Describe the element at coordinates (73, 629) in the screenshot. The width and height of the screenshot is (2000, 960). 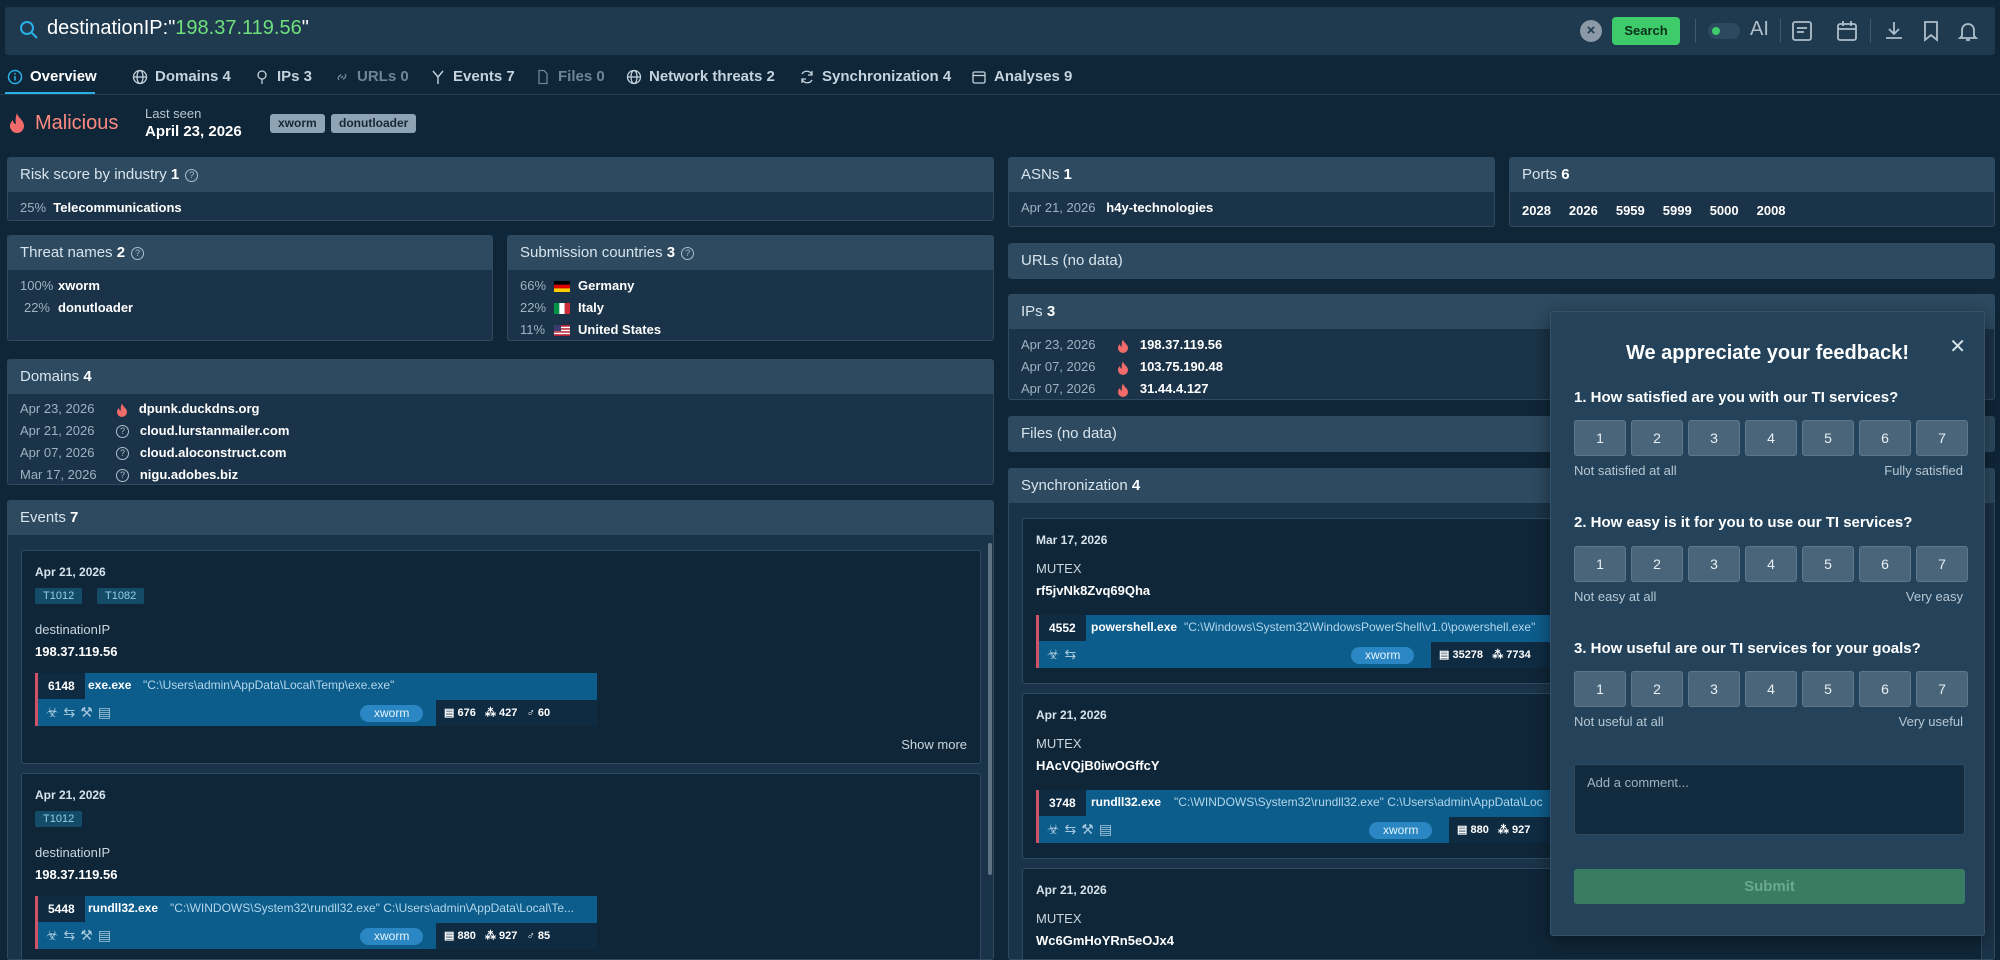
I see `event-label: destinationIP` at that location.